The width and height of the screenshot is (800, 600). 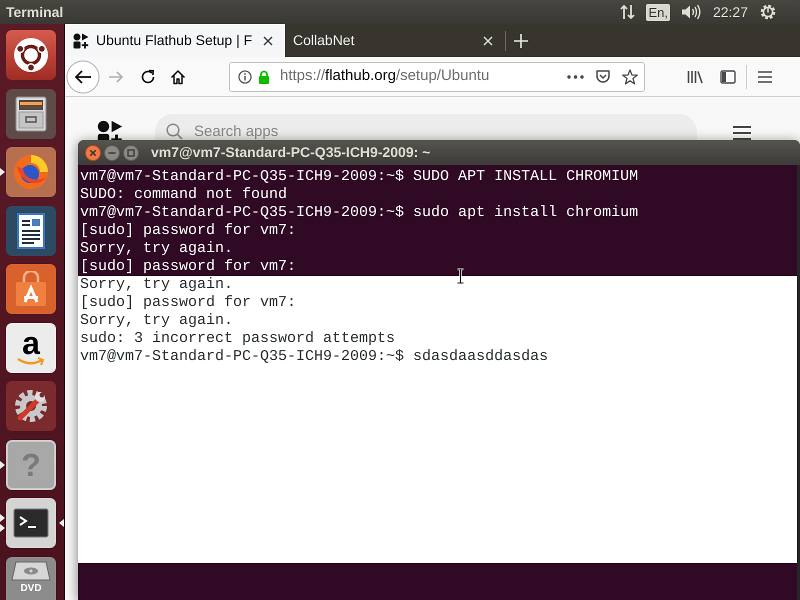 What do you see at coordinates (628, 12) in the screenshot?
I see `transfer-arrows-icon` at bounding box center [628, 12].